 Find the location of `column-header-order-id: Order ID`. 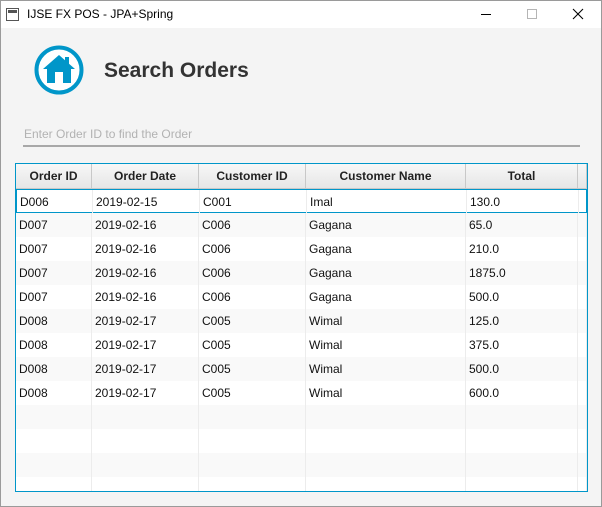

column-header-order-id: Order ID is located at coordinates (54, 176).